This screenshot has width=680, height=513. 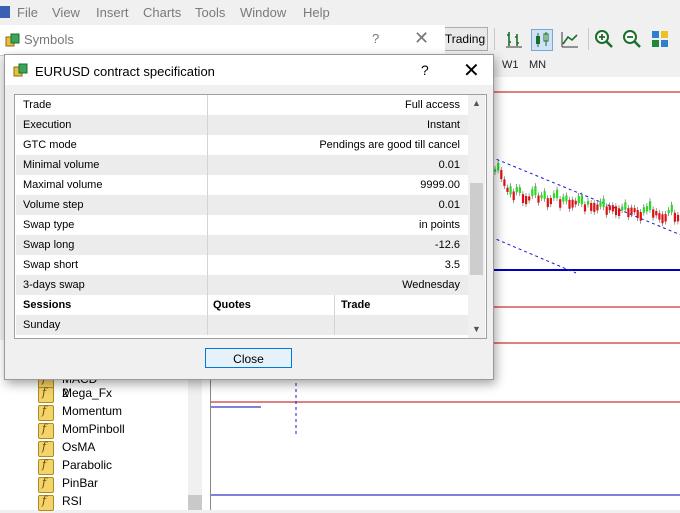 What do you see at coordinates (537, 65) in the screenshot?
I see `timeframe-mn: MN` at bounding box center [537, 65].